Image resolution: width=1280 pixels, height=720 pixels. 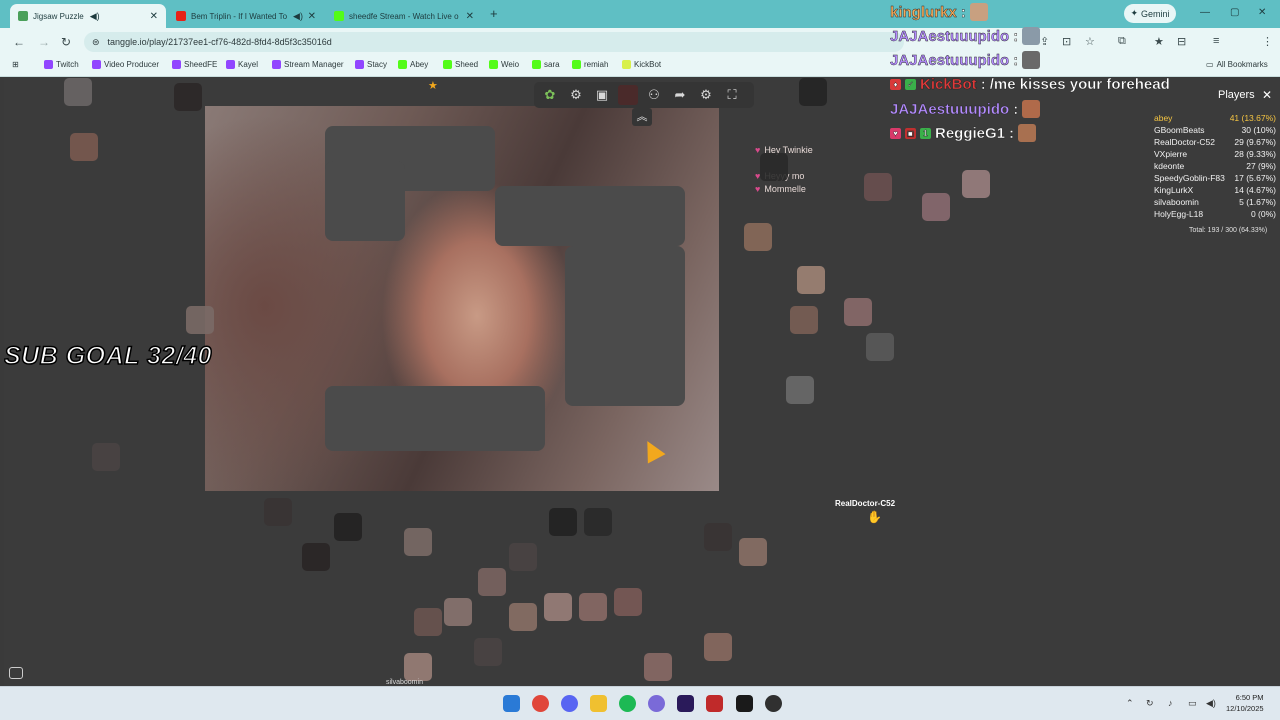 I want to click on share-icon: ➦, so click(x=680, y=95).